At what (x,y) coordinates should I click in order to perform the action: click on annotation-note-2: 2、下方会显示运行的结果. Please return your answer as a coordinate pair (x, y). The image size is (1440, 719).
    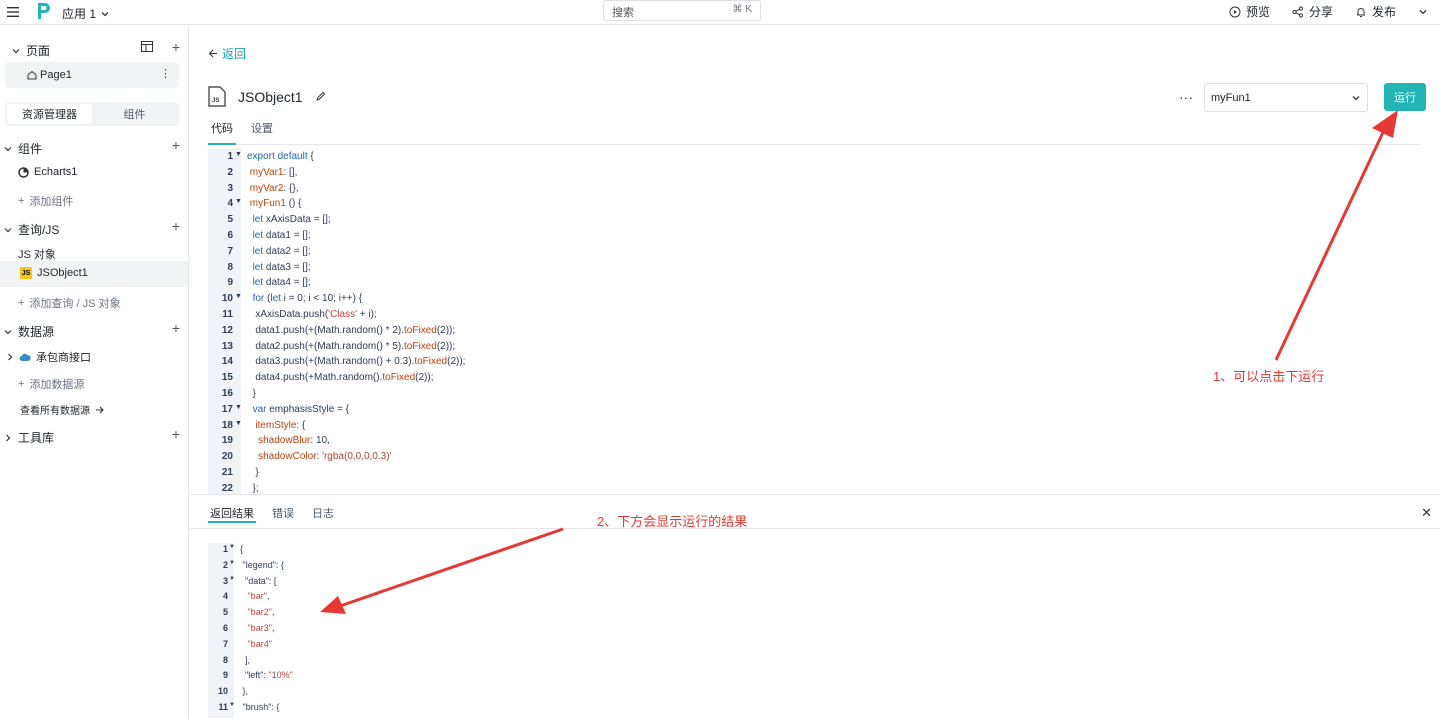
    Looking at the image, I should click on (672, 521).